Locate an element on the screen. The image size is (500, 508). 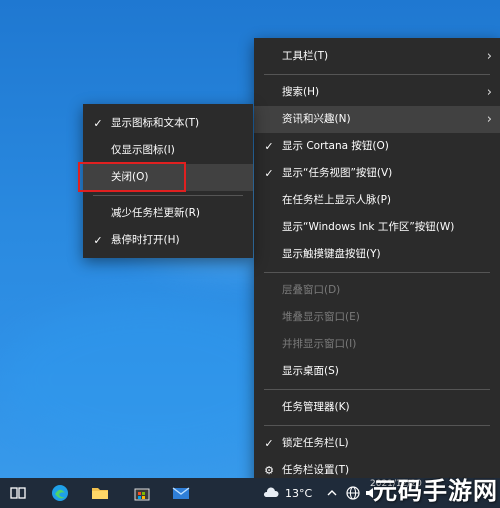
menu-item-toolbars: 工具栏(T) › is located at coordinates (377, 56).